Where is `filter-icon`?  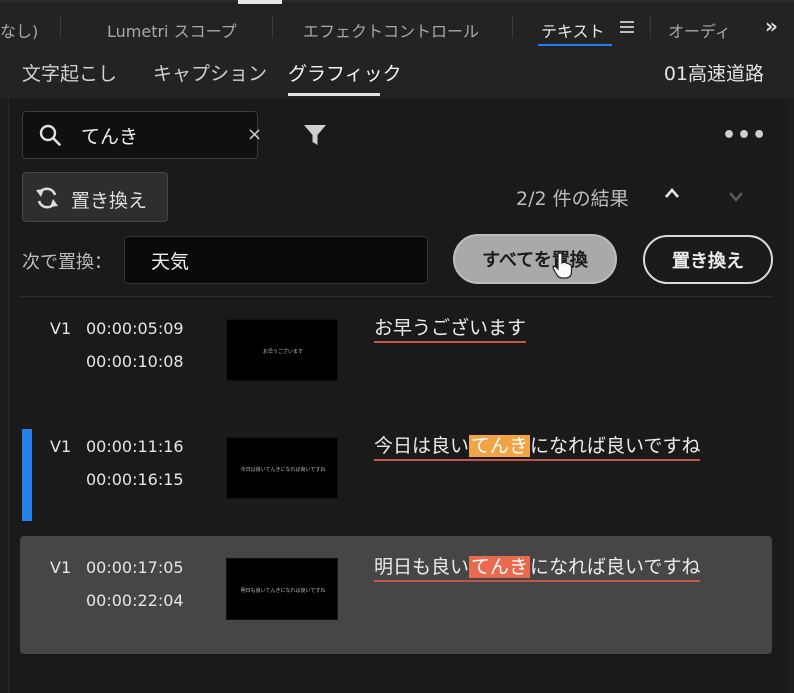
filter-icon is located at coordinates (315, 135).